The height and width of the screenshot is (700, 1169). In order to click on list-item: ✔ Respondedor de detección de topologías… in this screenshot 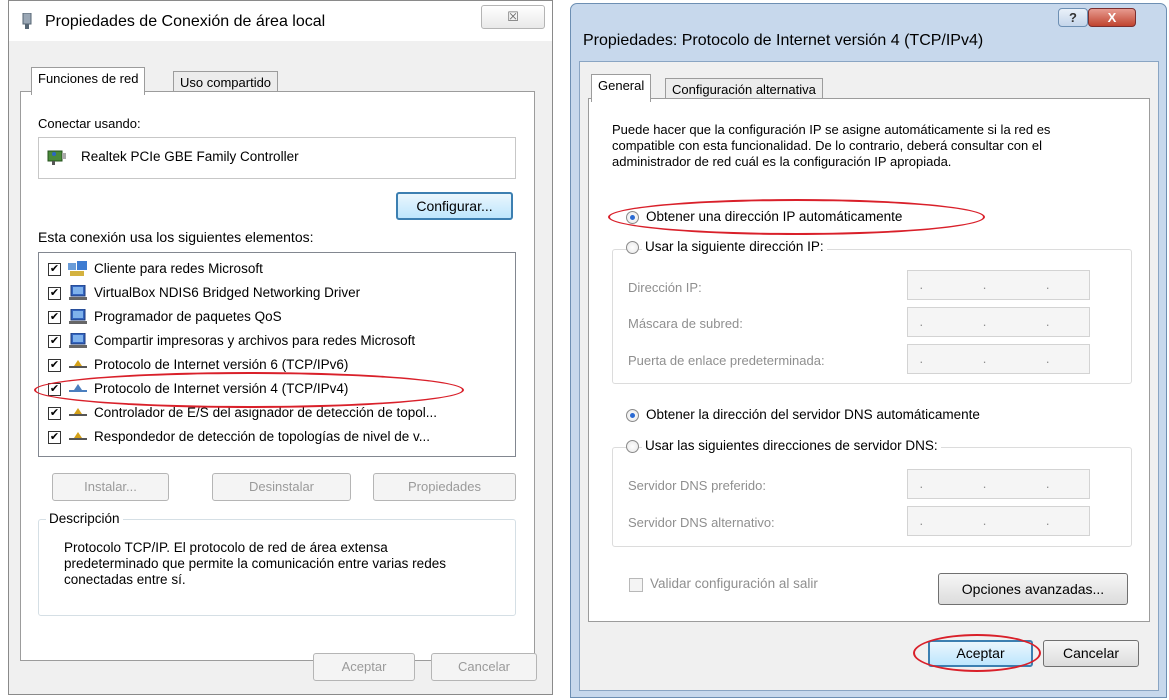, I will do `click(277, 437)`.